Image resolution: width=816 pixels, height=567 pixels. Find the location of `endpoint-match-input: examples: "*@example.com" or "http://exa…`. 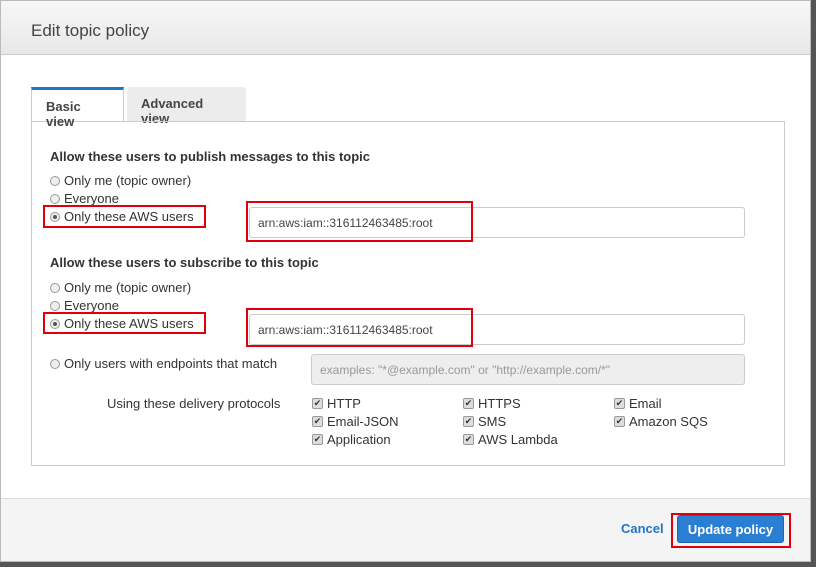

endpoint-match-input: examples: "*@example.com" or "http://exa… is located at coordinates (528, 369).